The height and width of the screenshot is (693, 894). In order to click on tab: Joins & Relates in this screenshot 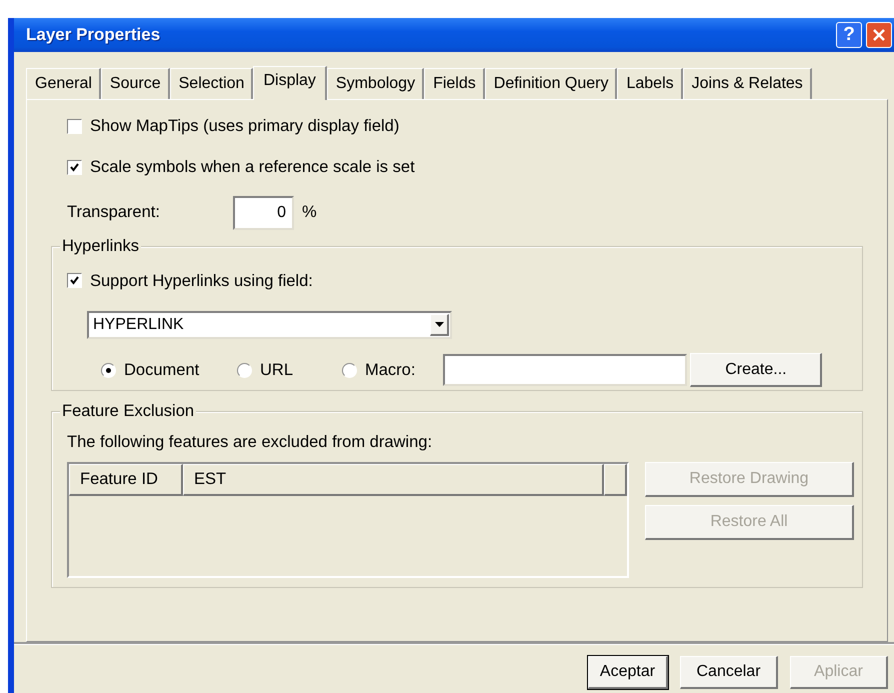, I will do `click(747, 83)`.